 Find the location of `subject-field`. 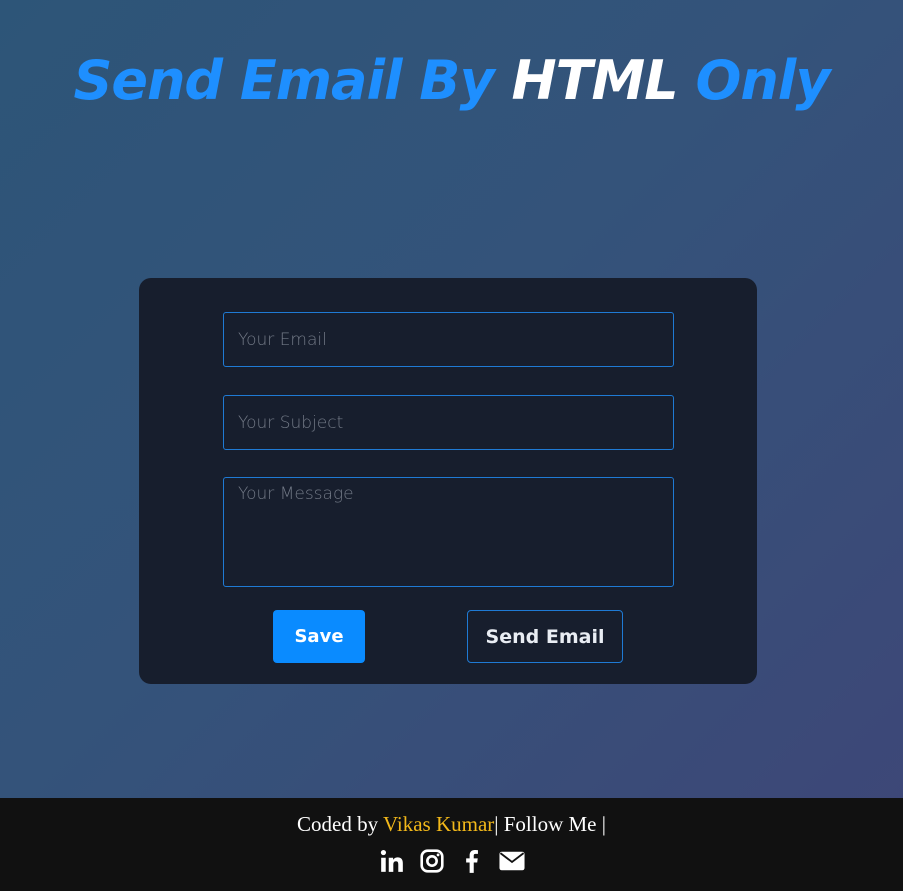

subject-field is located at coordinates (448, 422).